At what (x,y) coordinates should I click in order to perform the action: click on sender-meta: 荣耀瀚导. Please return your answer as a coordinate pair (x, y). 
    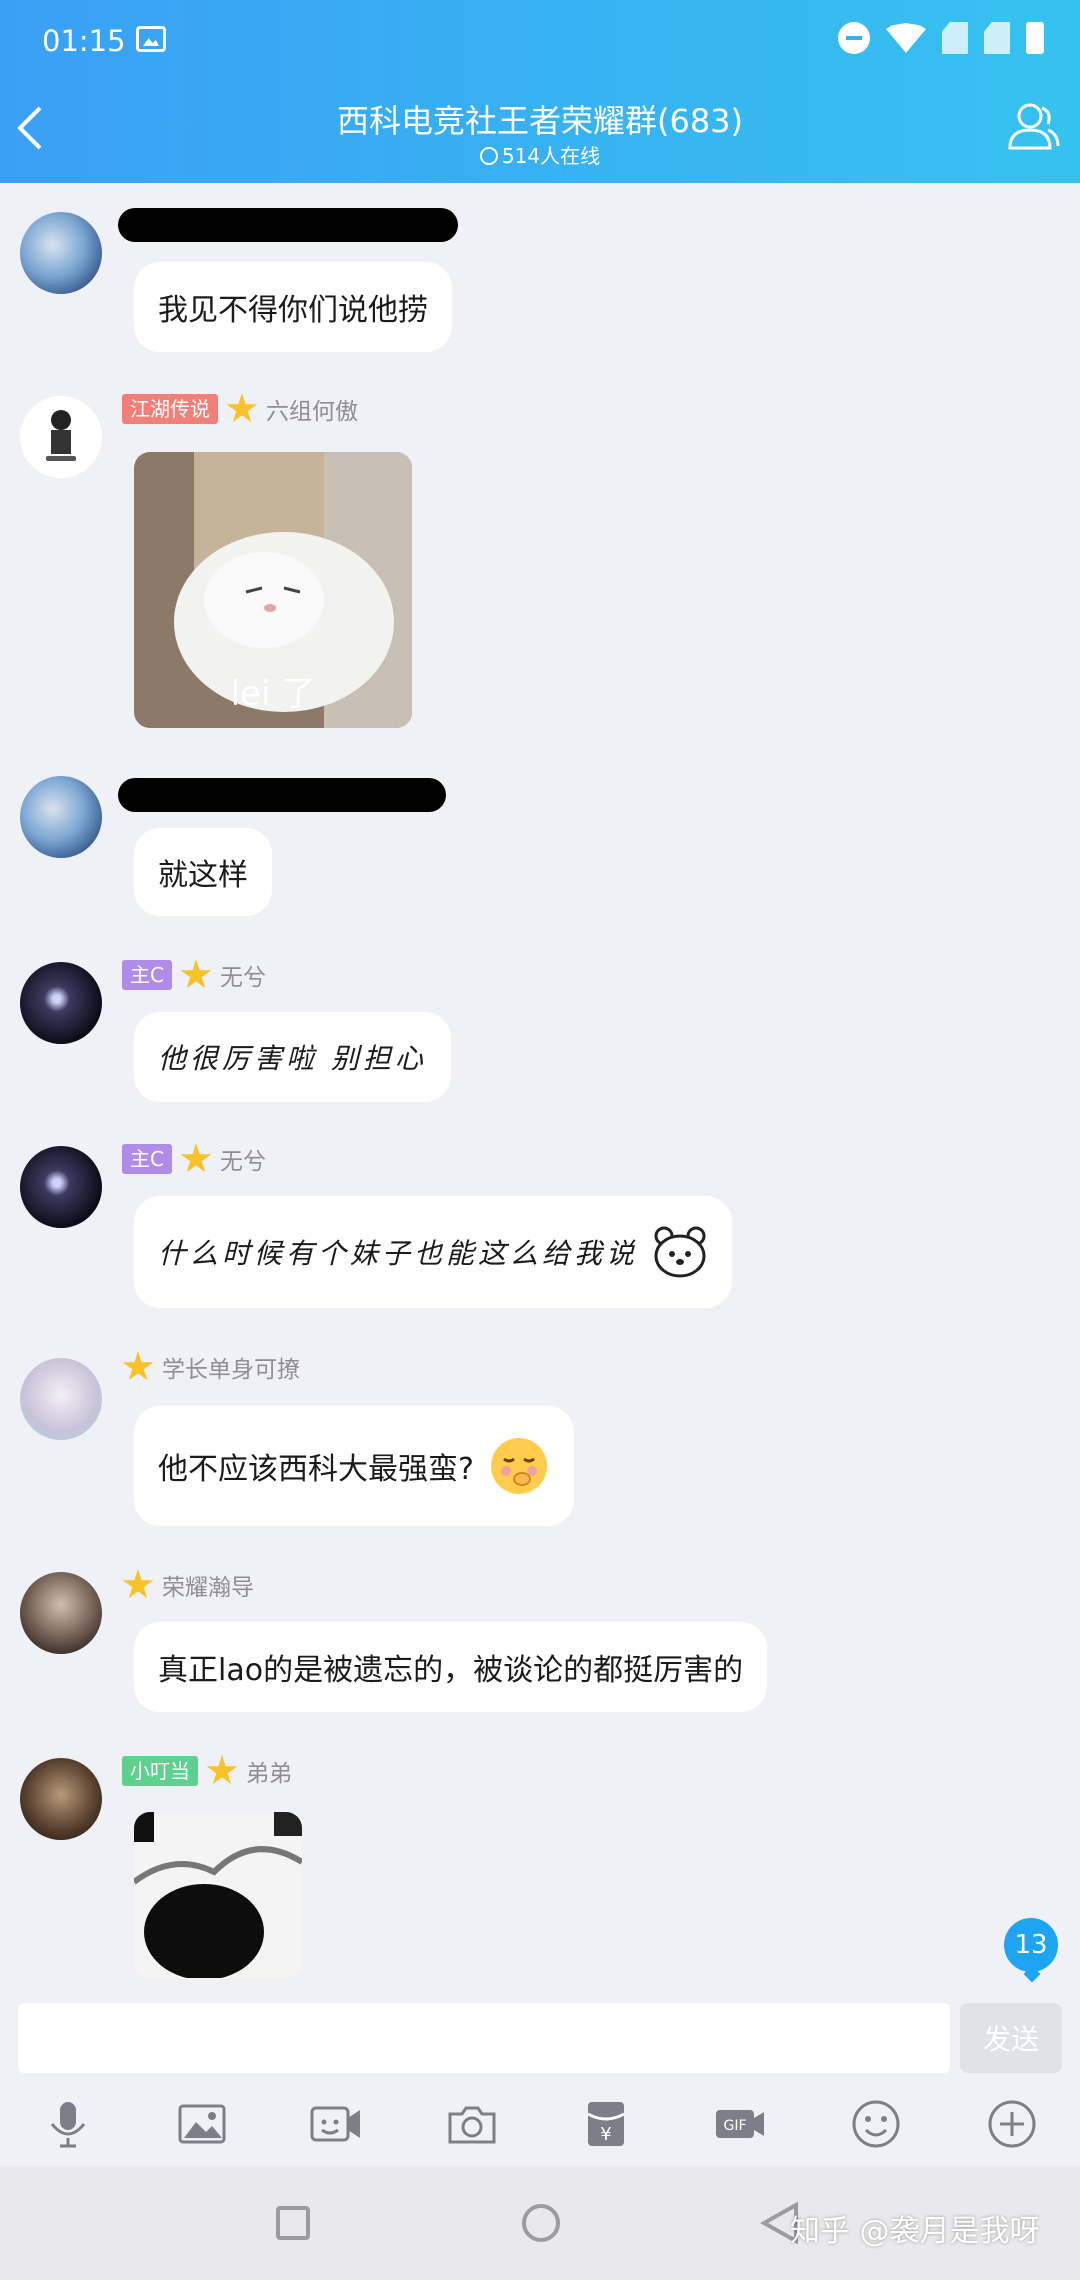
    Looking at the image, I should click on (188, 1585).